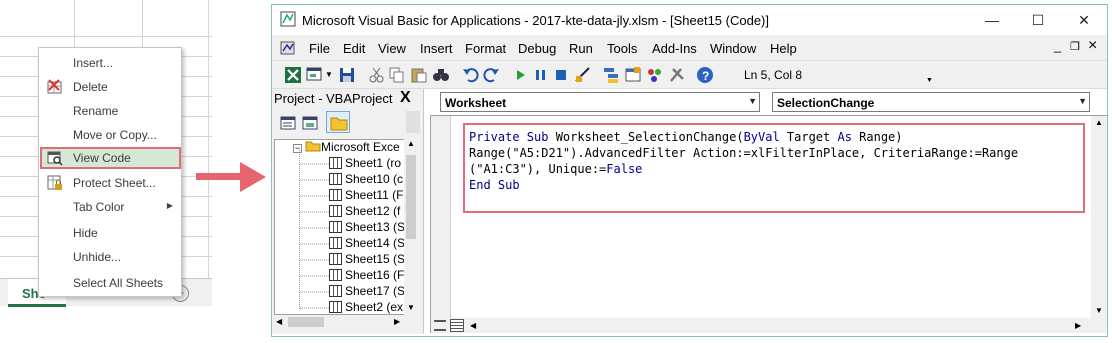 Image resolution: width=1112 pixels, height=343 pixels. What do you see at coordinates (931, 102) in the screenshot?
I see `procedure-dropdown: SelectionChange ▼` at bounding box center [931, 102].